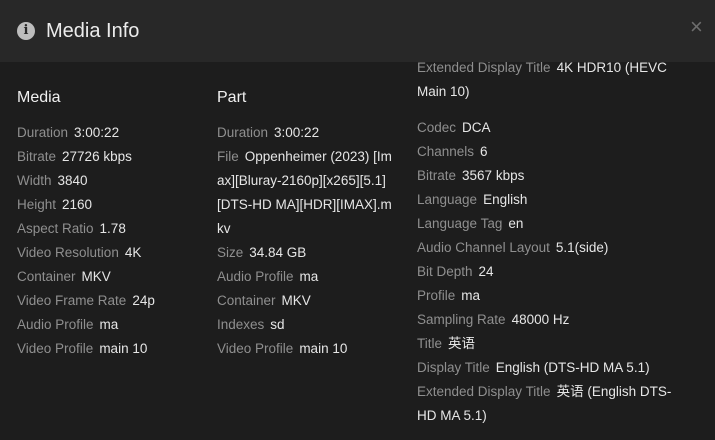 The width and height of the screenshot is (715, 440). Describe the element at coordinates (357, 31) in the screenshot. I see `dialog-header: i Media Info ×` at that location.